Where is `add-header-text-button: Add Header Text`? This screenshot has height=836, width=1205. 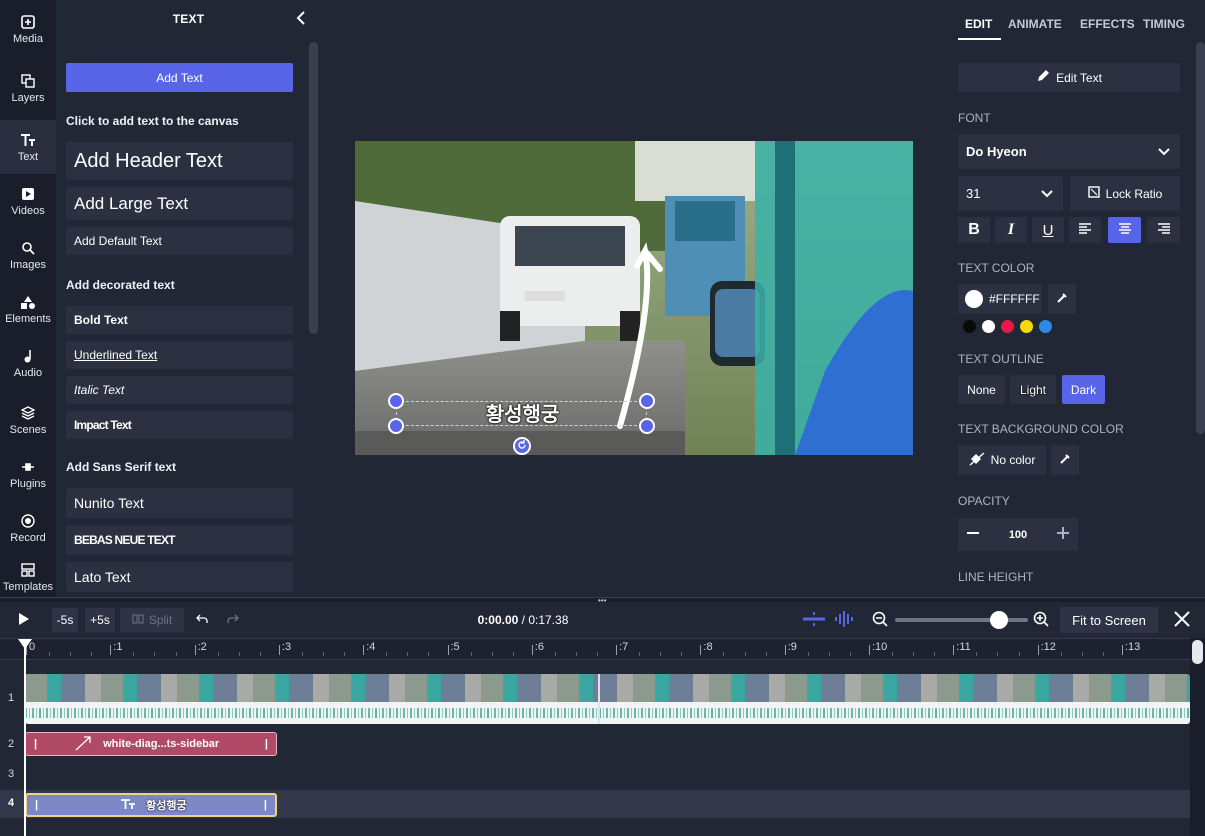
add-header-text-button: Add Header Text is located at coordinates (179, 161).